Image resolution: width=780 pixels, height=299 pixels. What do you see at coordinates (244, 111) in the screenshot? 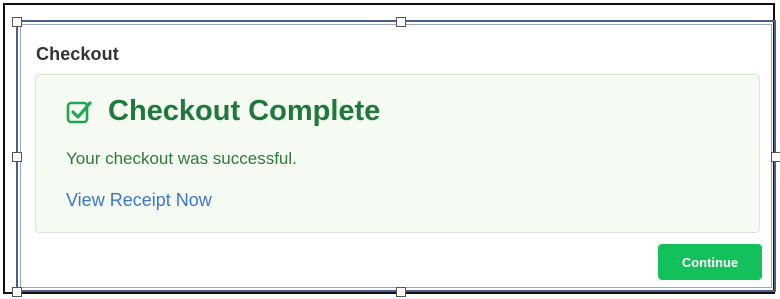
I see `success-heading: Checkout Complete` at bounding box center [244, 111].